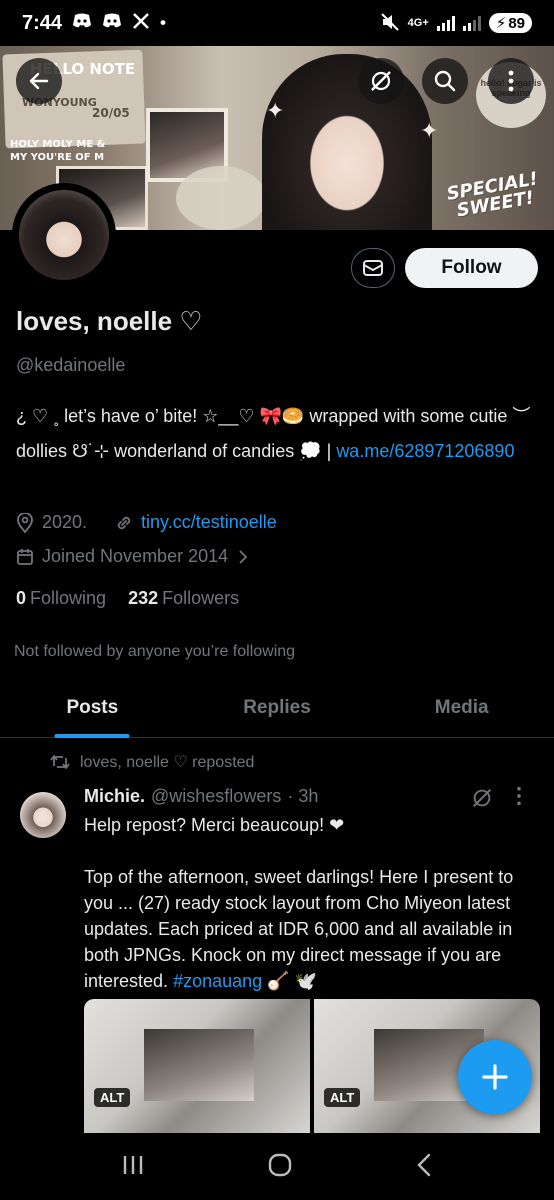  I want to click on system-navigation-bar, so click(277, 1167).